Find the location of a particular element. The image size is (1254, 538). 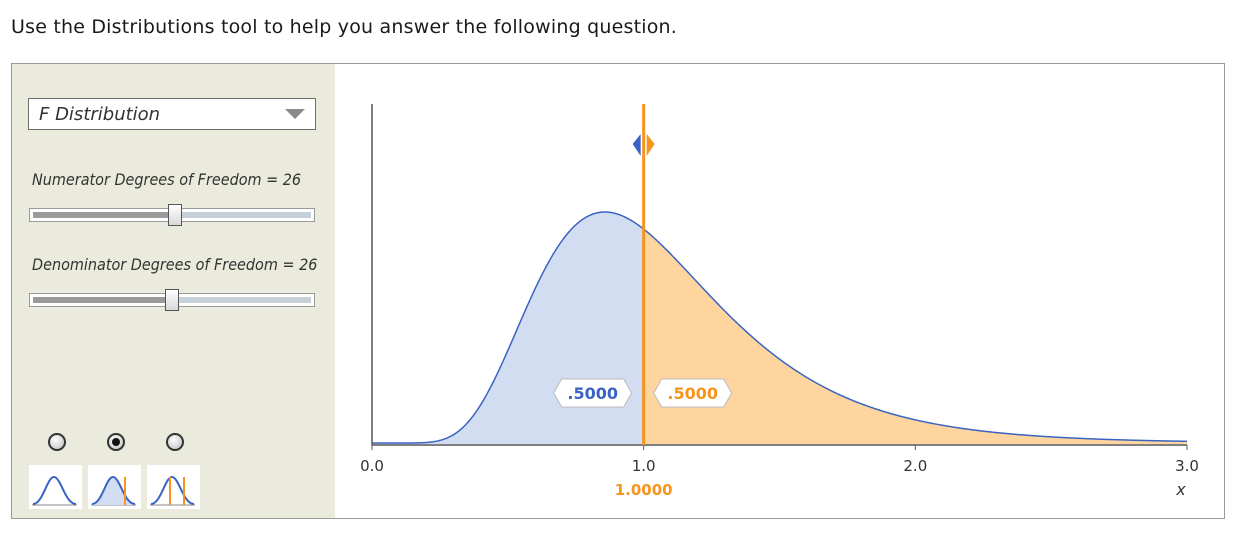

mode-one-cutoff-icon is located at coordinates (114, 487).